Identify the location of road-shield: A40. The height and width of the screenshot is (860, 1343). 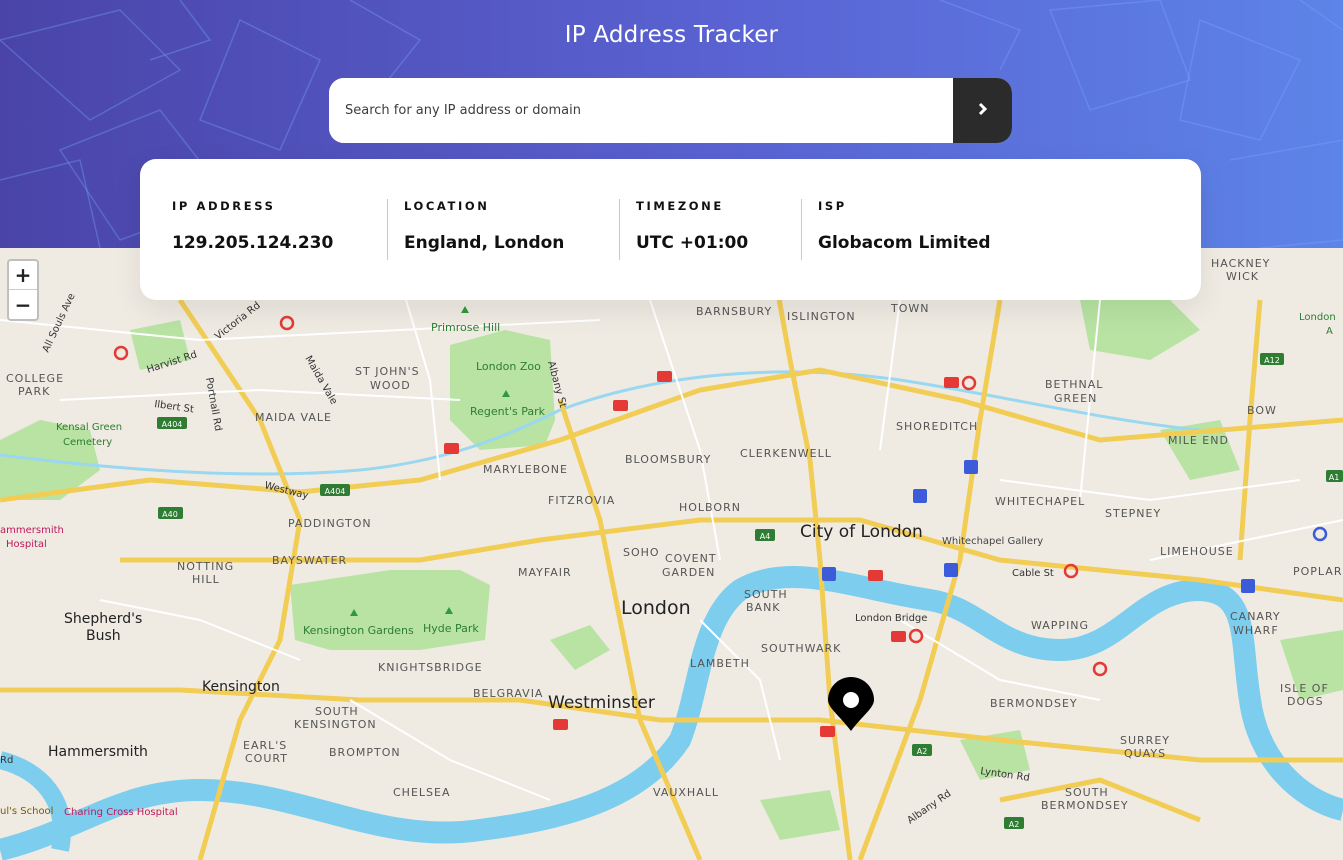
(170, 514).